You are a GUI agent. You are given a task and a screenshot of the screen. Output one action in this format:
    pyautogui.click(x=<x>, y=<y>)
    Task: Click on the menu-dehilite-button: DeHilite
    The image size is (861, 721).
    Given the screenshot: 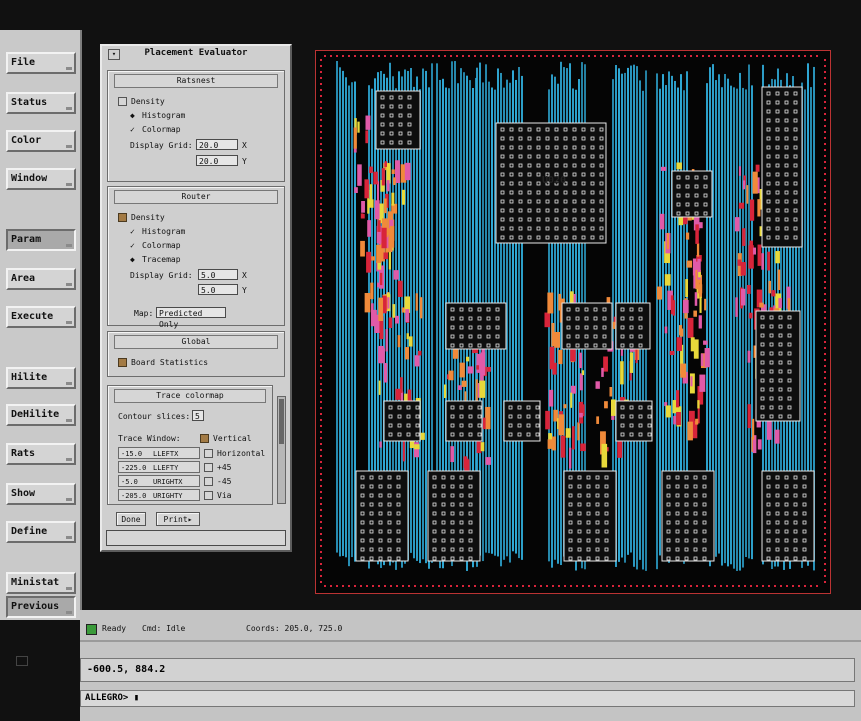 What is the action you would take?
    pyautogui.click(x=41, y=415)
    